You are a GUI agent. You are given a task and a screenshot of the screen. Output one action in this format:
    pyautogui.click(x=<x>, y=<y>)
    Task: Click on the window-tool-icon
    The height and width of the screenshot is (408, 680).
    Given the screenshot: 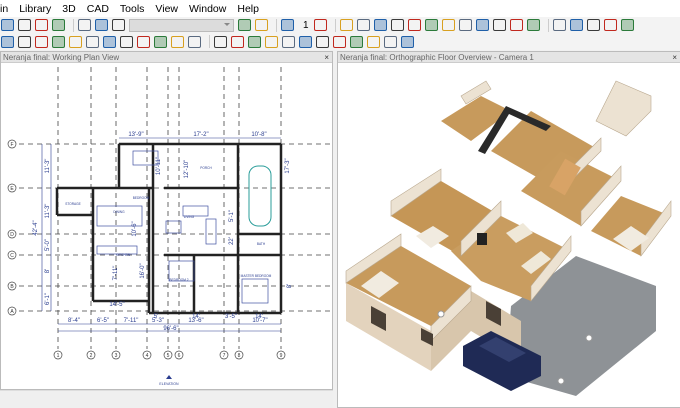 What is the action you would take?
    pyautogui.click(x=109, y=41)
    